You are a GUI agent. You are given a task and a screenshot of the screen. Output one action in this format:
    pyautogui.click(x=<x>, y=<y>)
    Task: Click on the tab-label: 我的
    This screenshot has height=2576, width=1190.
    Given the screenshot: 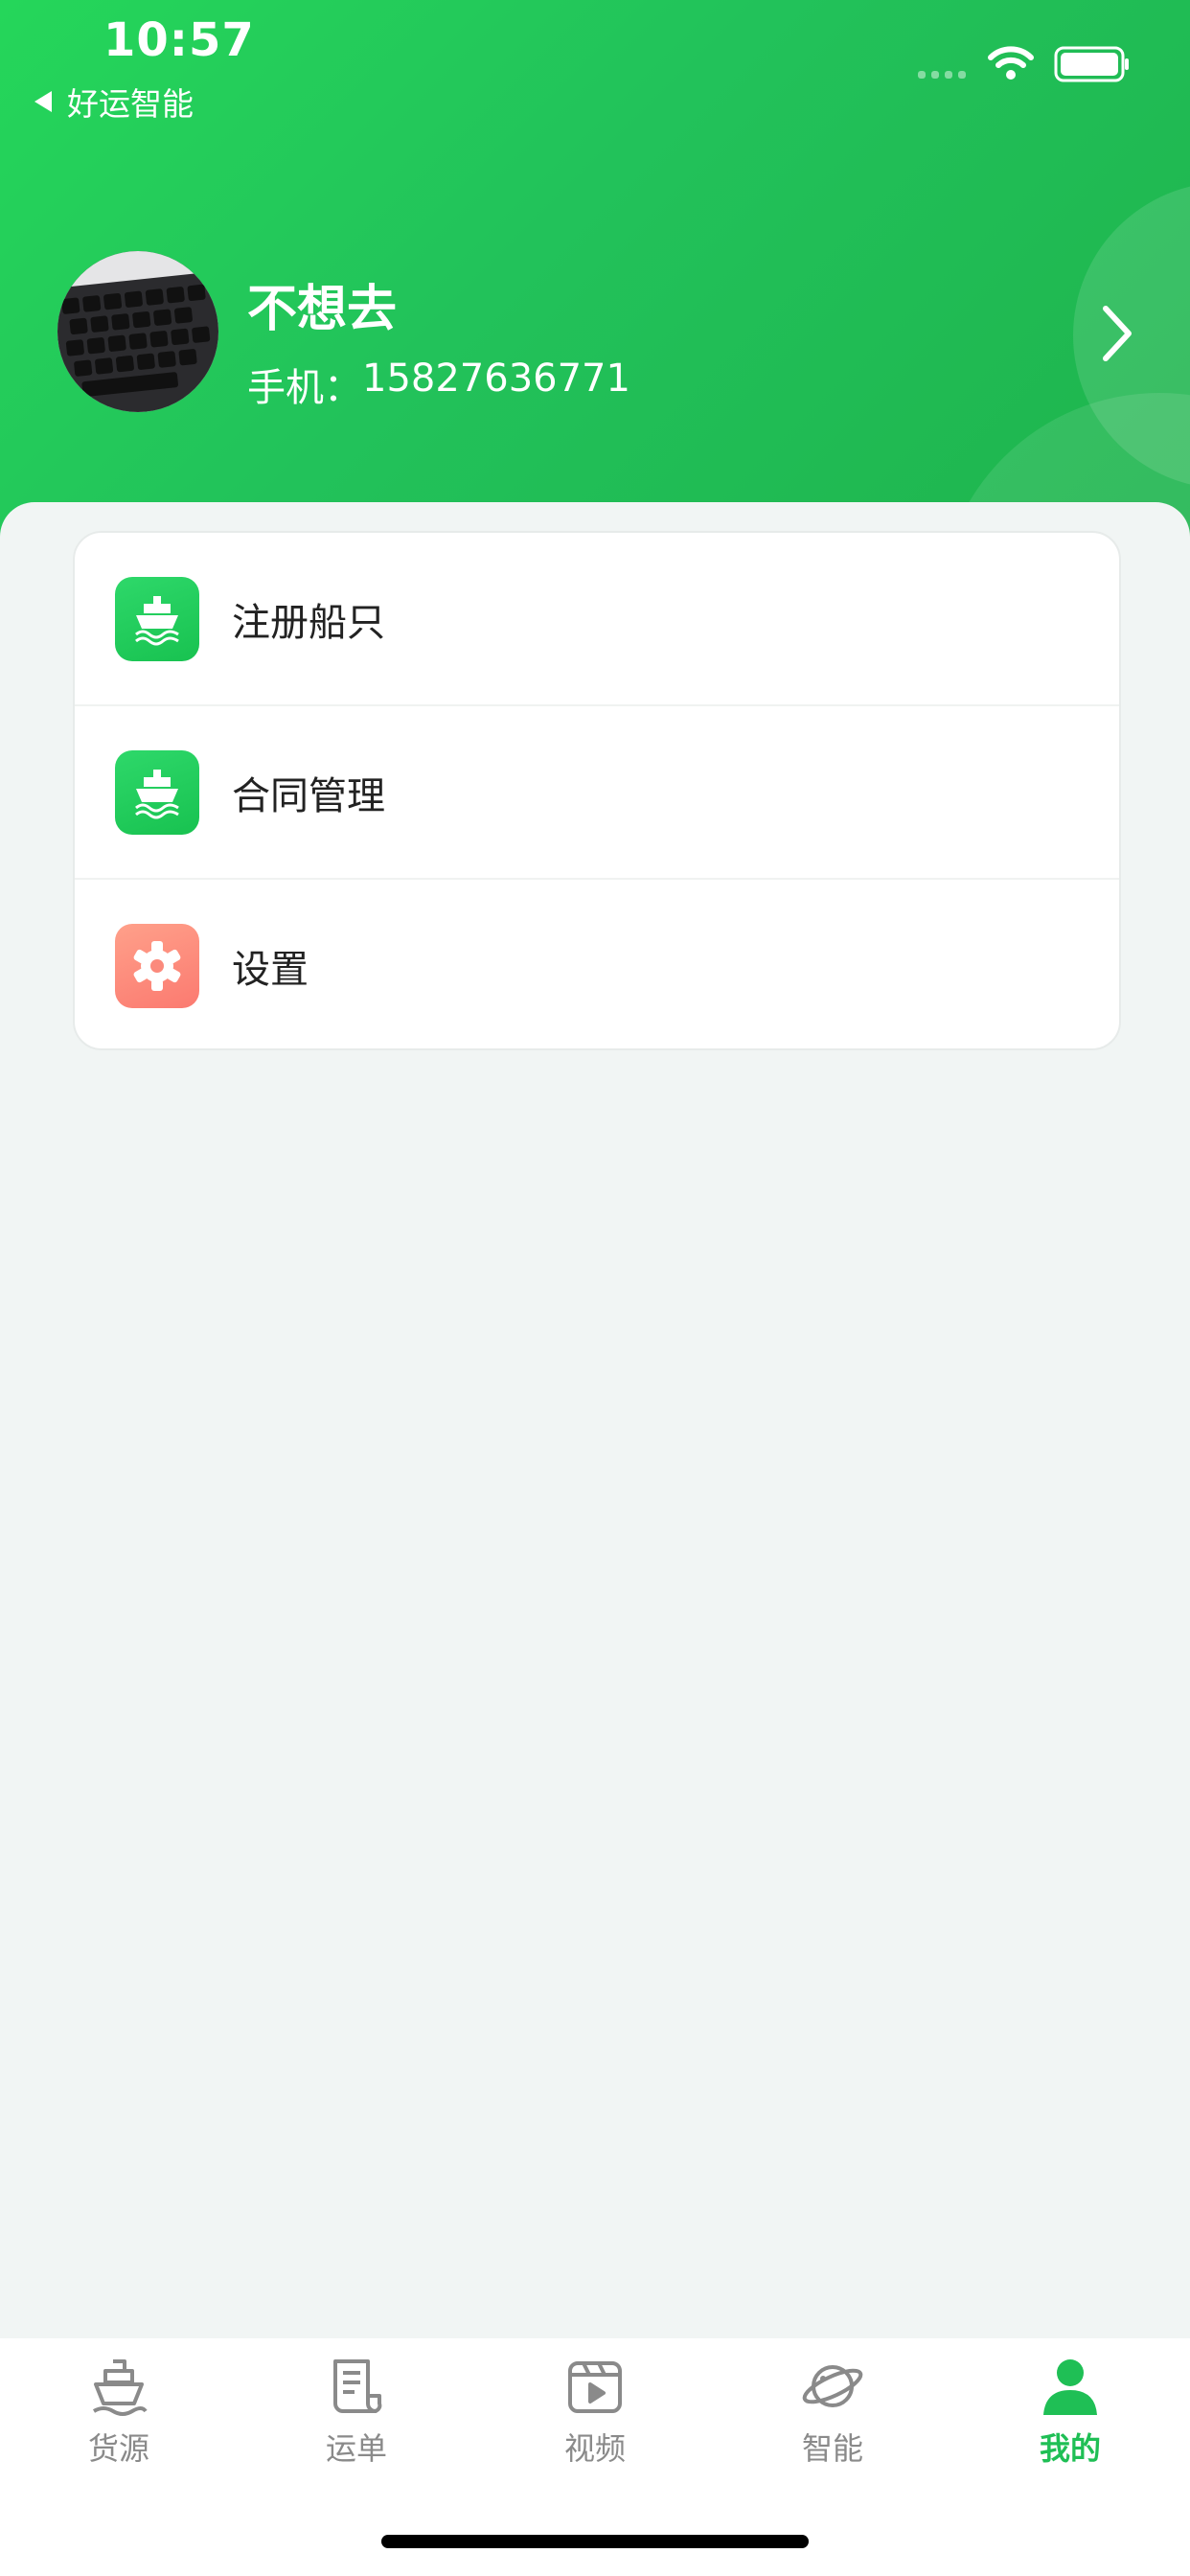 What is the action you would take?
    pyautogui.click(x=1070, y=2448)
    